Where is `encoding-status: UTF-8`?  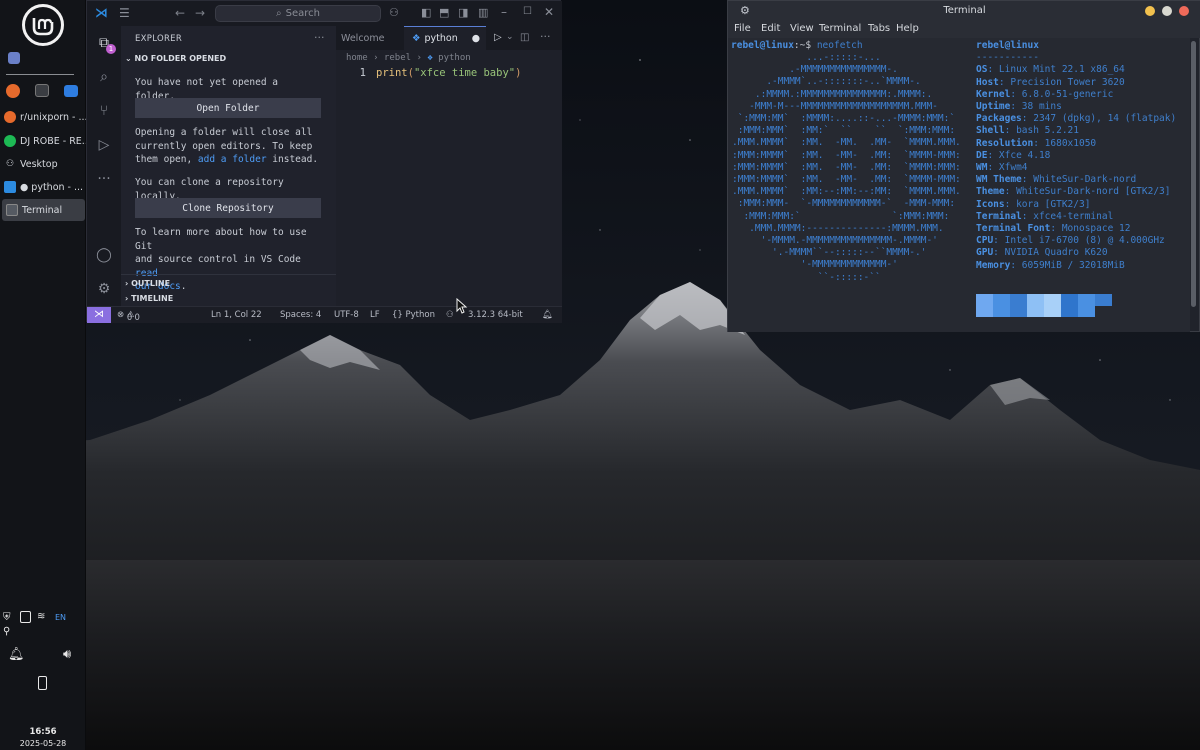 encoding-status: UTF-8 is located at coordinates (346, 315).